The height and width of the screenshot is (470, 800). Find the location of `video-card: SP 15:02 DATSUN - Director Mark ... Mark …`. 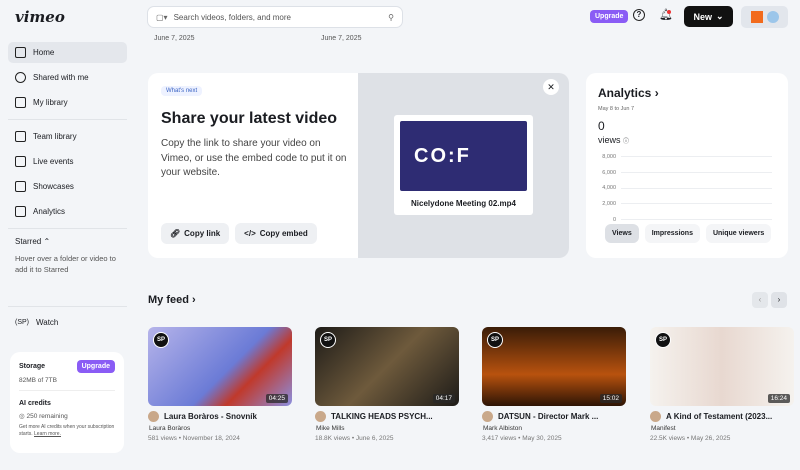

video-card: SP 15:02 DATSUN - Director Mark ... Mark … is located at coordinates (554, 384).